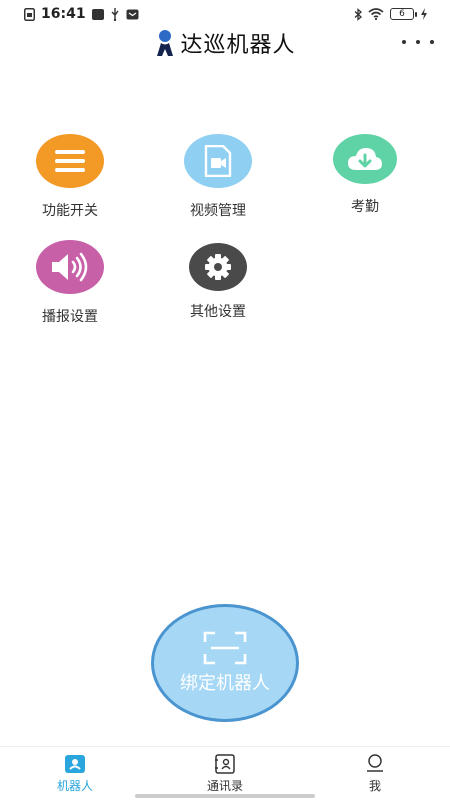 The width and height of the screenshot is (450, 800). I want to click on video-file-icon, so click(218, 161).